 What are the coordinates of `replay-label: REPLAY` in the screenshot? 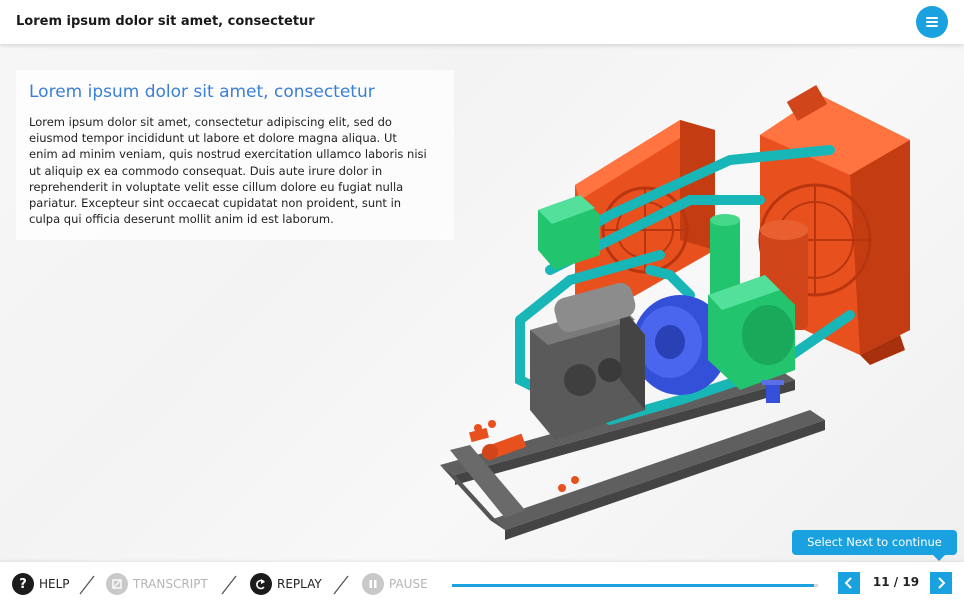 It's located at (299, 584).